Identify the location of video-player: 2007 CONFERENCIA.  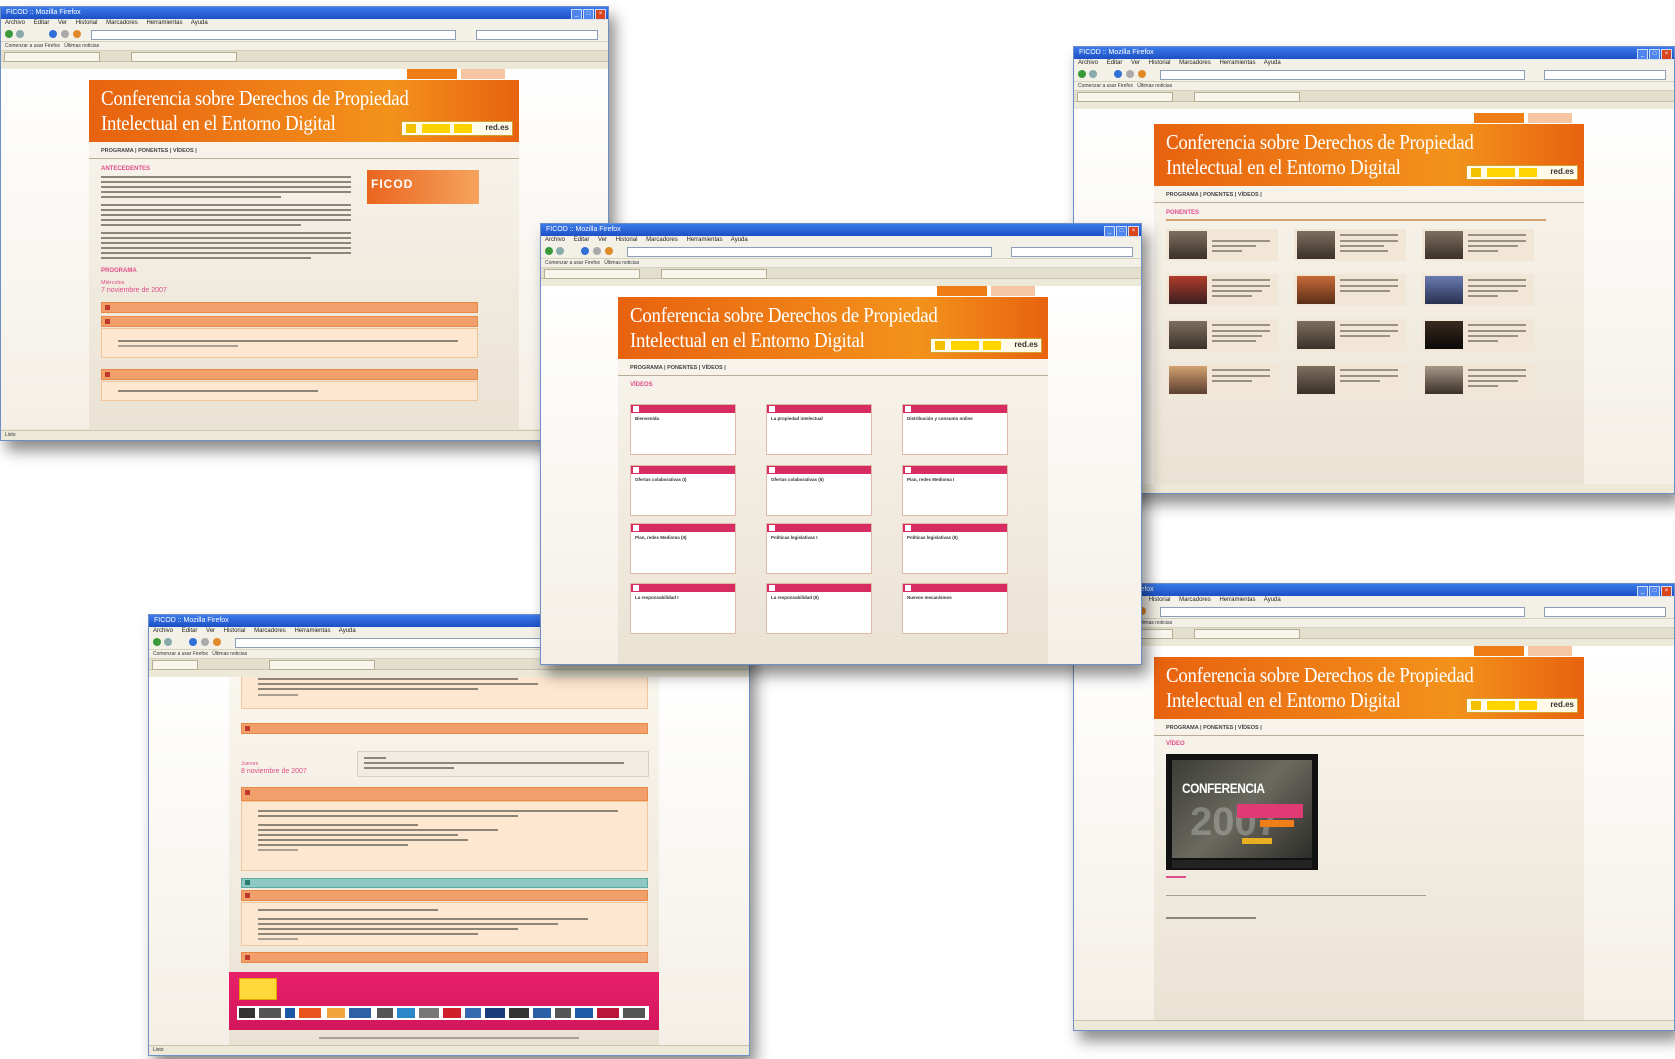
(1242, 812).